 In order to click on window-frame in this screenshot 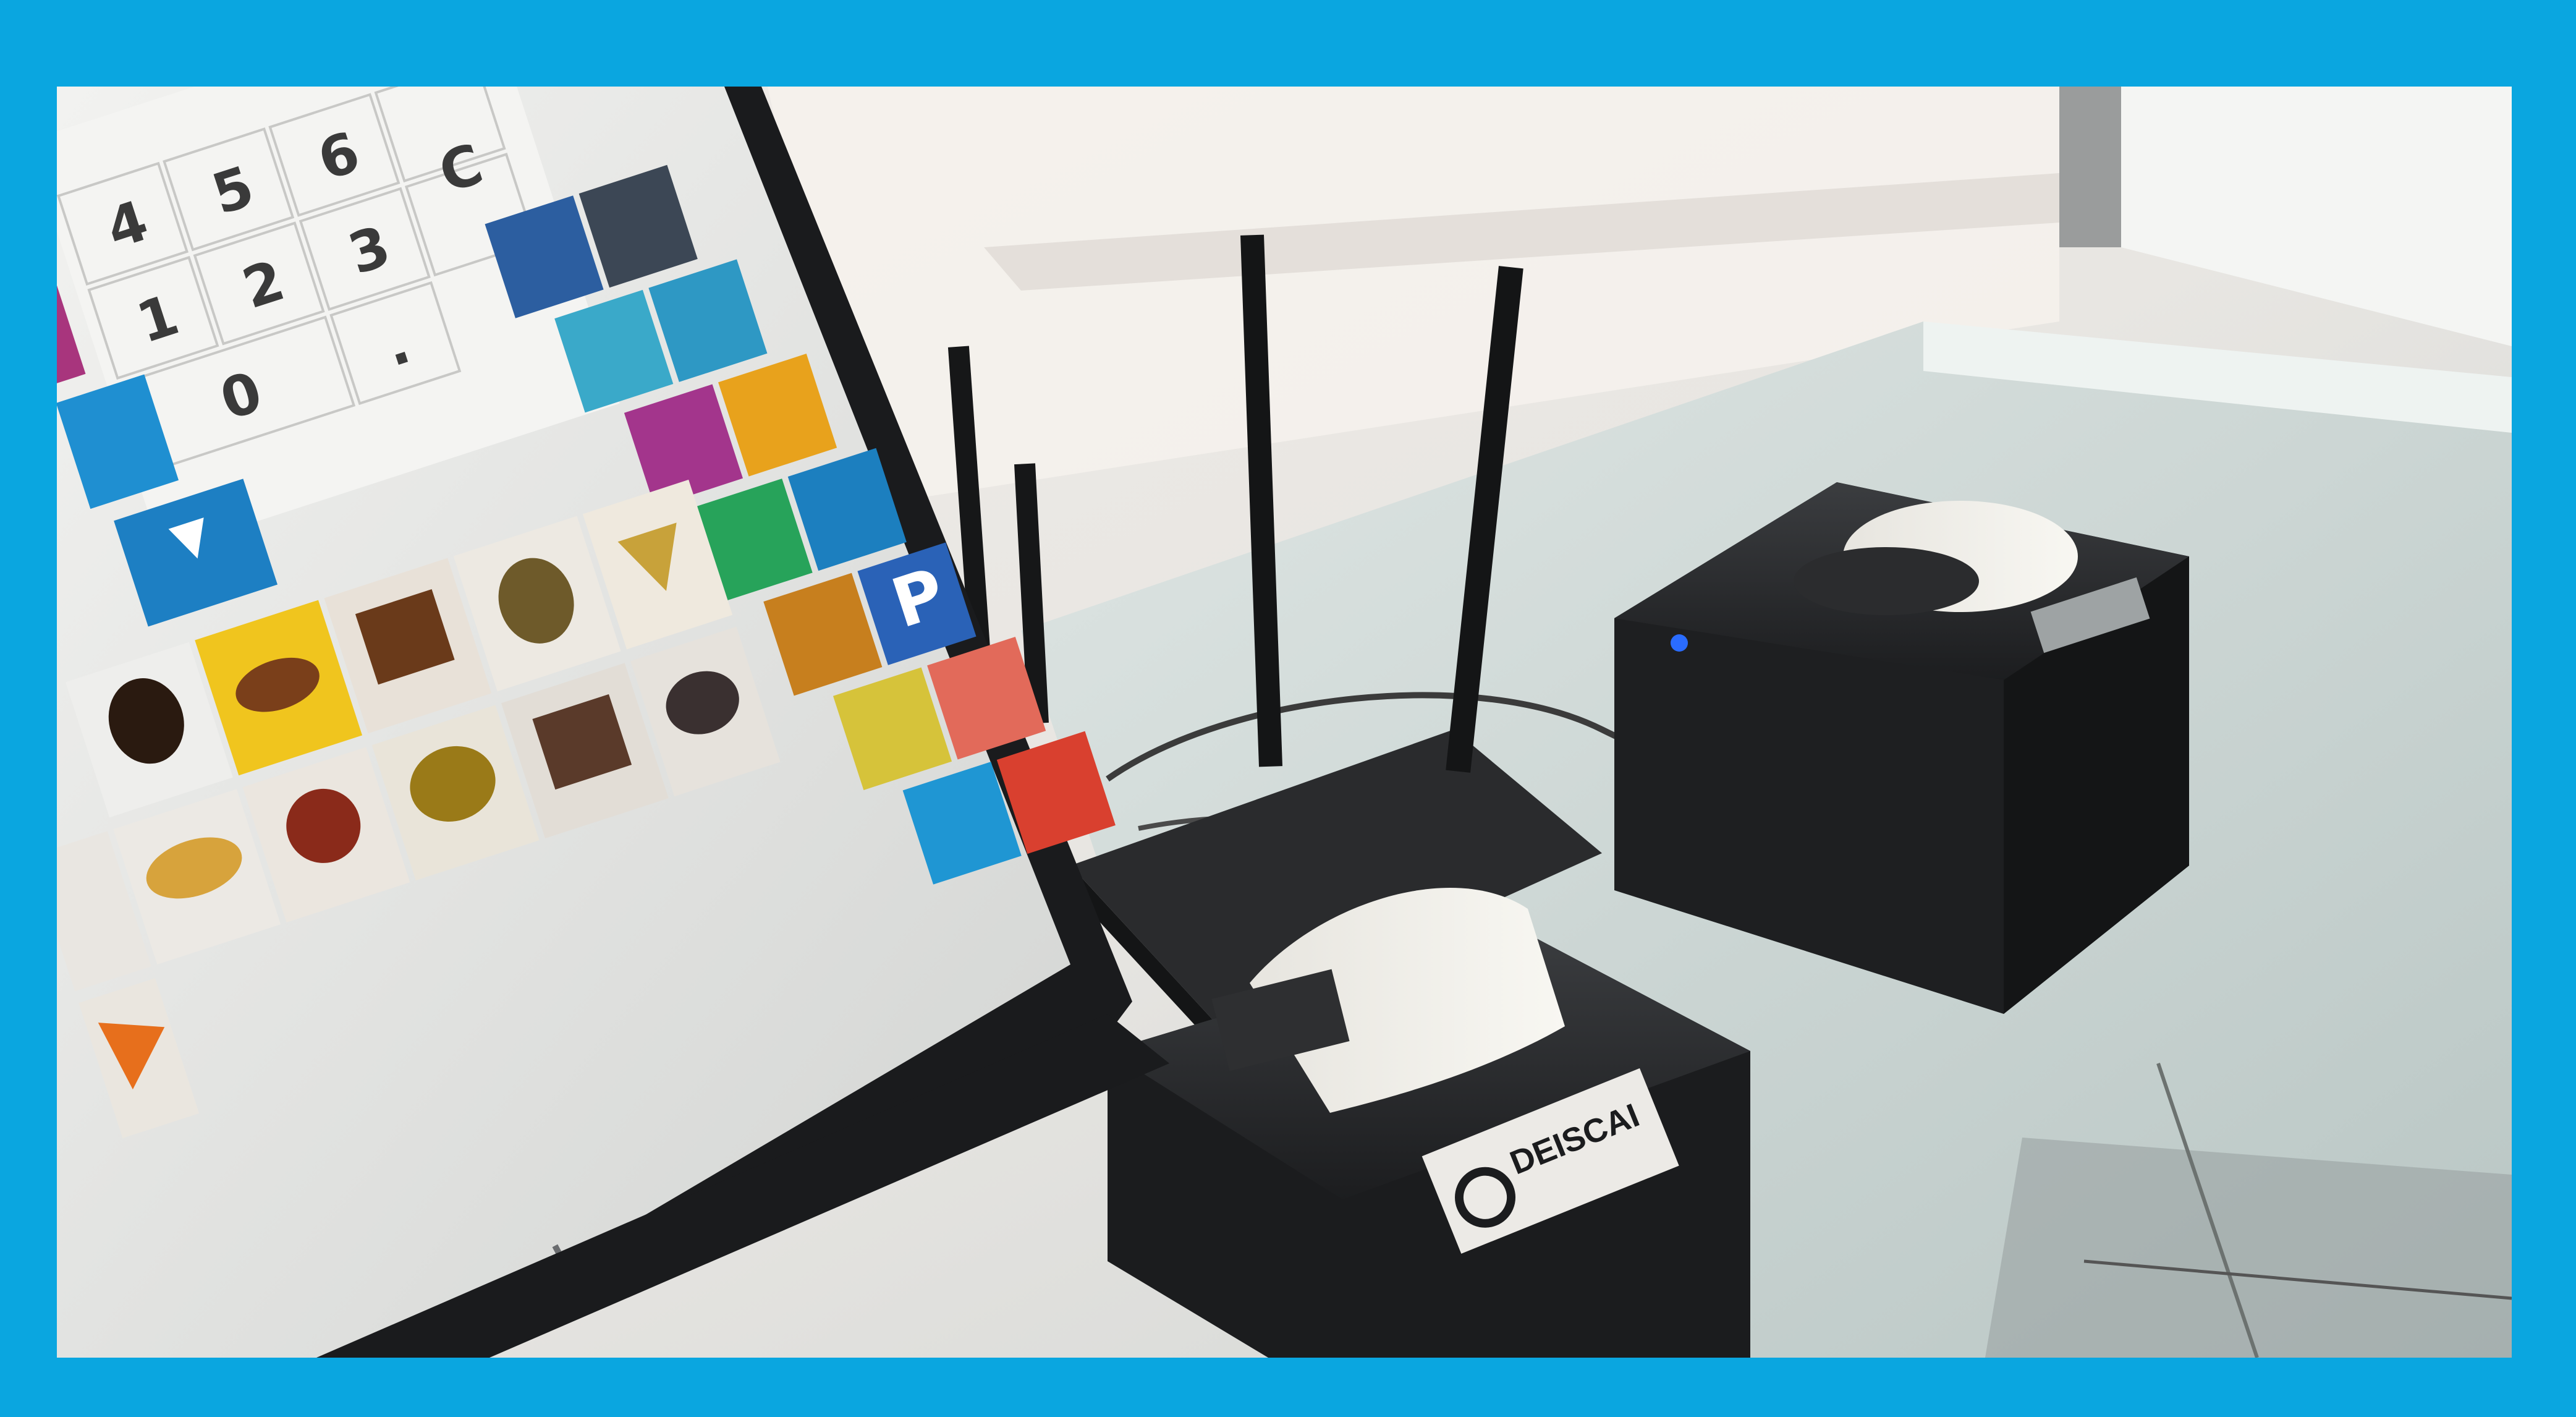, I will do `click(2090, 167)`.